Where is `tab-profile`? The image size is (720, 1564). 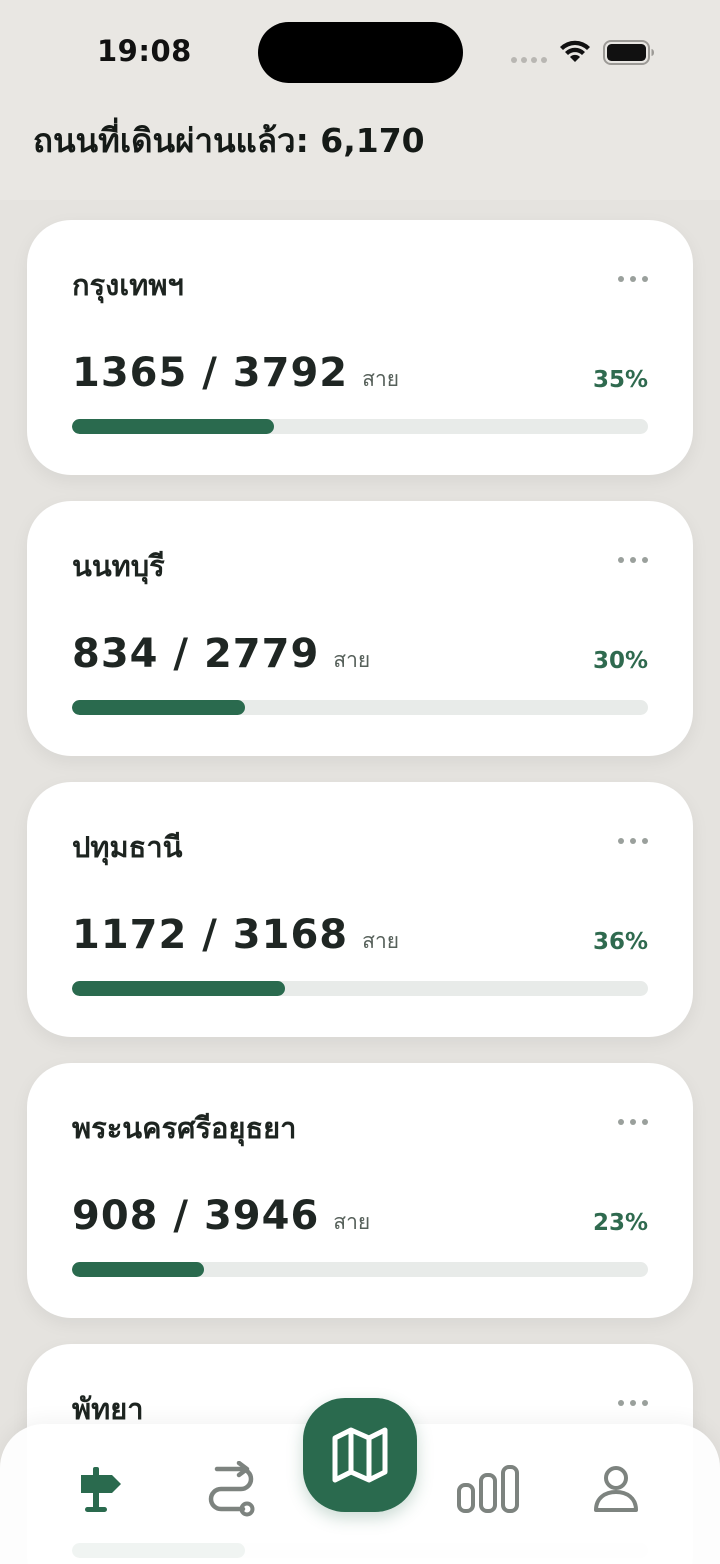 tab-profile is located at coordinates (616, 1489).